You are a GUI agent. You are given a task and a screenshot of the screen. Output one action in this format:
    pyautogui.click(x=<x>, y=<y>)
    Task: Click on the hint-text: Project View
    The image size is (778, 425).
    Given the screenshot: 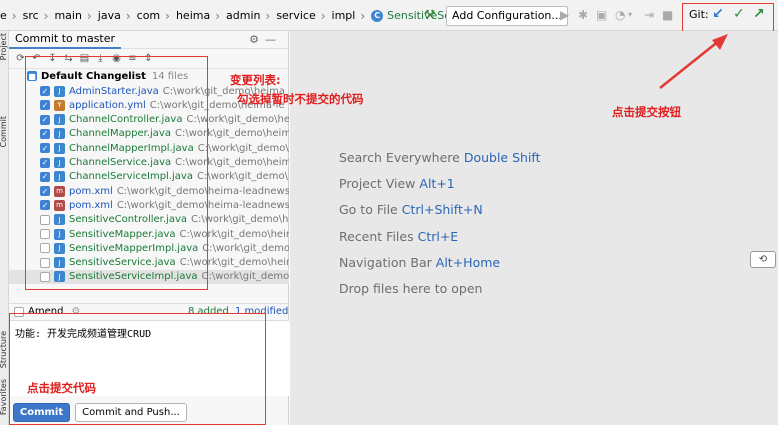 What is the action you would take?
    pyautogui.click(x=377, y=183)
    